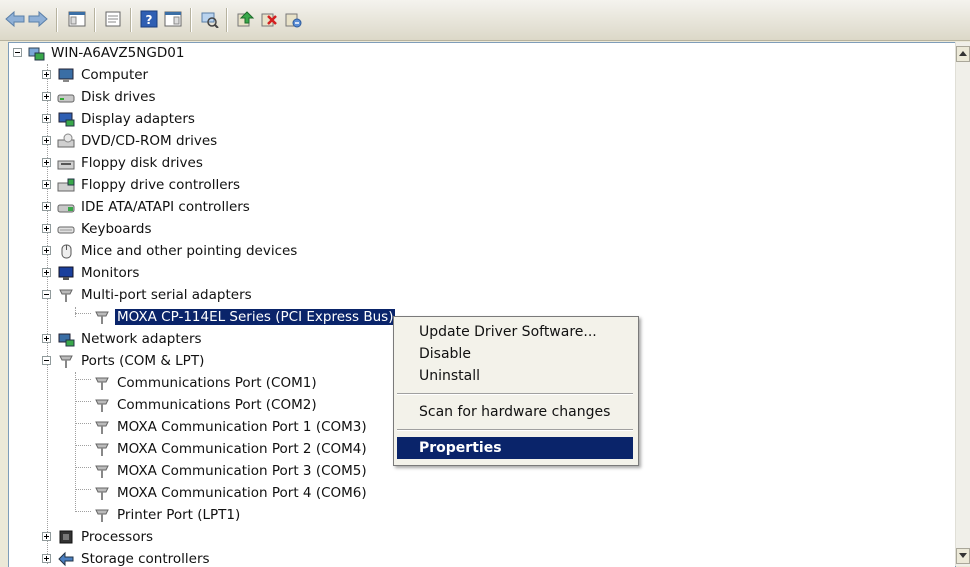 This screenshot has height=567, width=970. What do you see at coordinates (131, 361) in the screenshot?
I see `tree-item-ports: Ports (COM & LPT)` at bounding box center [131, 361].